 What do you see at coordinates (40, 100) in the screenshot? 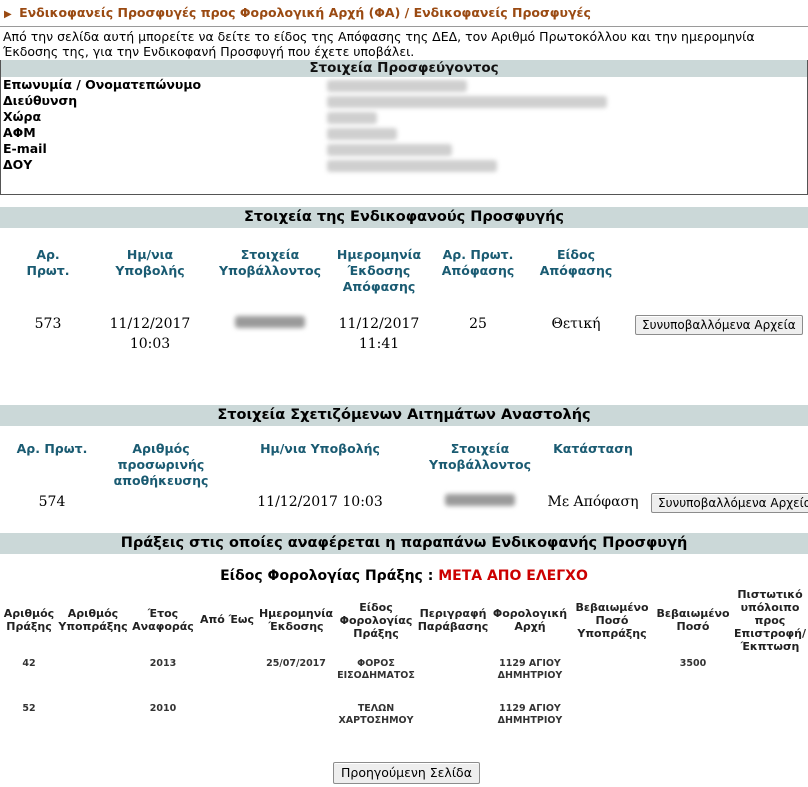
I see `label-address: Διεύθυνση` at bounding box center [40, 100].